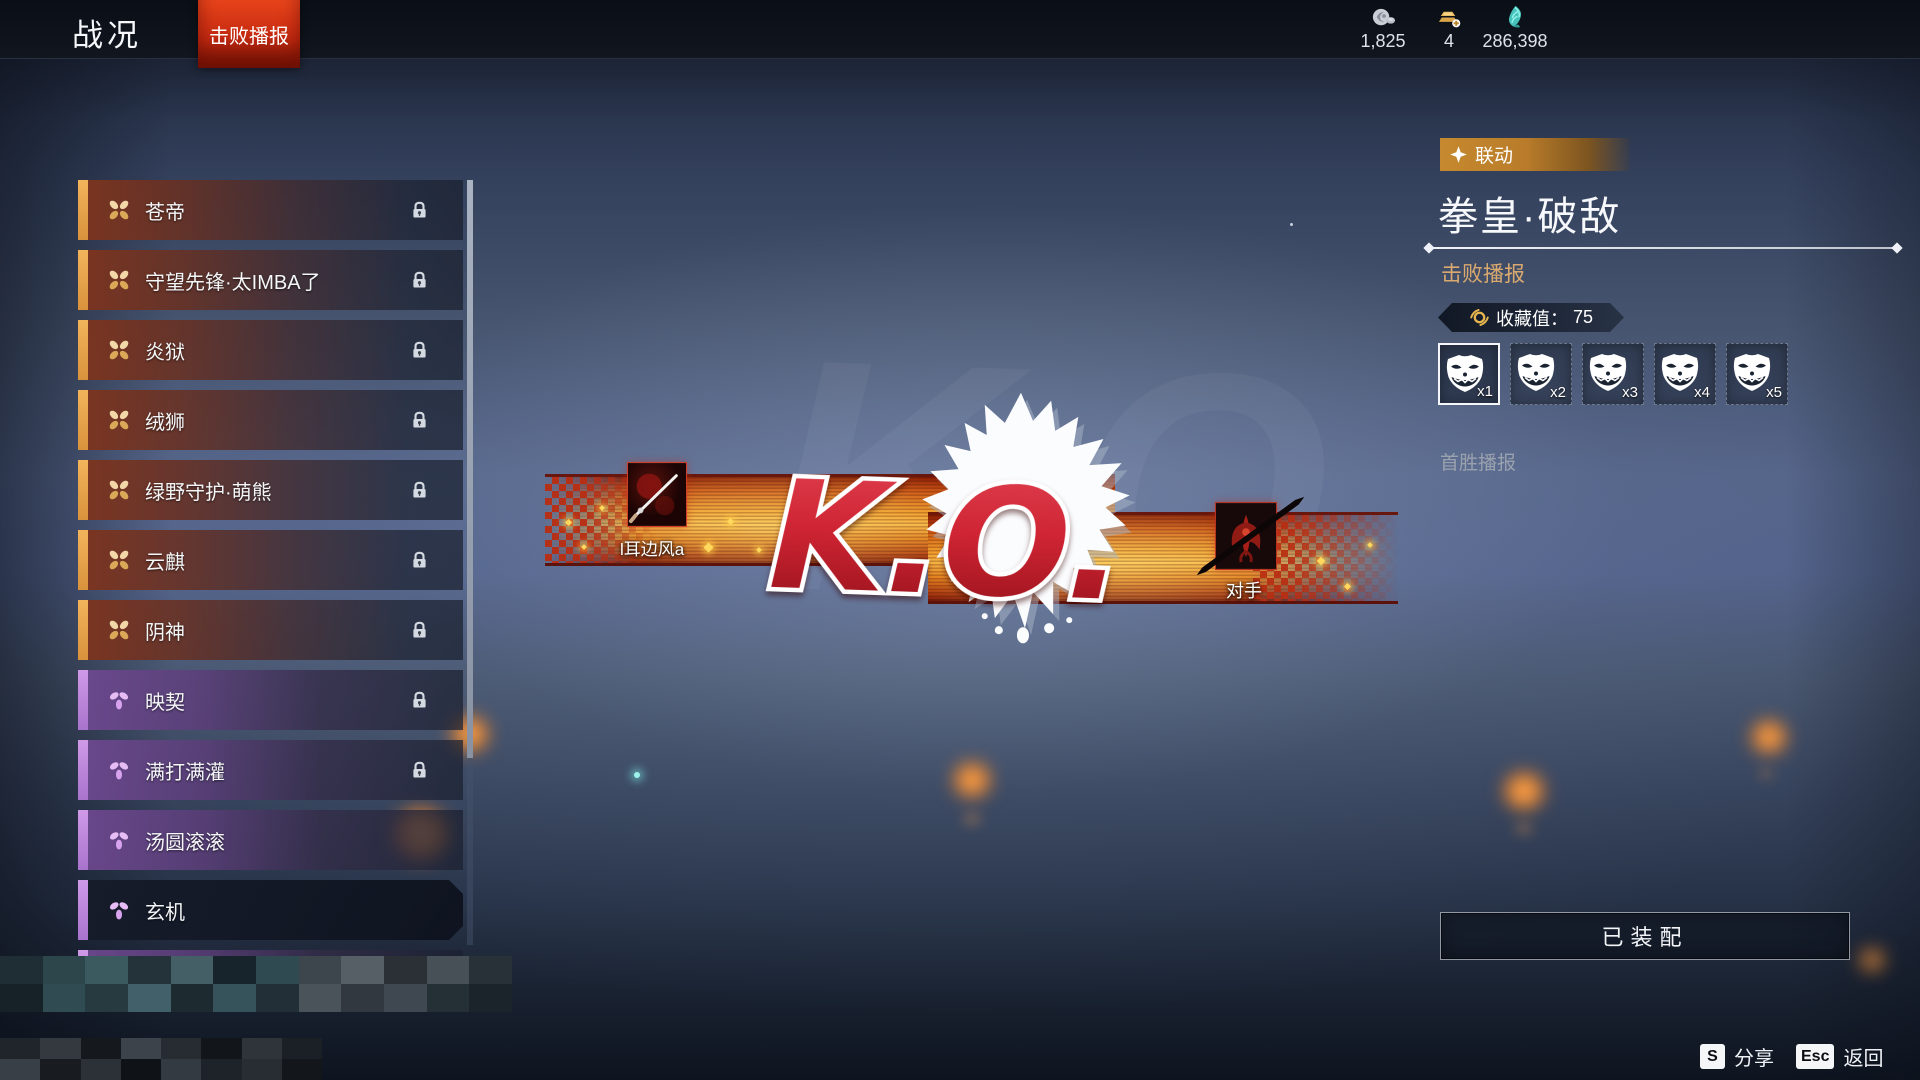 Image resolution: width=1920 pixels, height=1080 pixels. What do you see at coordinates (657, 494) in the screenshot?
I see `winner-avatar` at bounding box center [657, 494].